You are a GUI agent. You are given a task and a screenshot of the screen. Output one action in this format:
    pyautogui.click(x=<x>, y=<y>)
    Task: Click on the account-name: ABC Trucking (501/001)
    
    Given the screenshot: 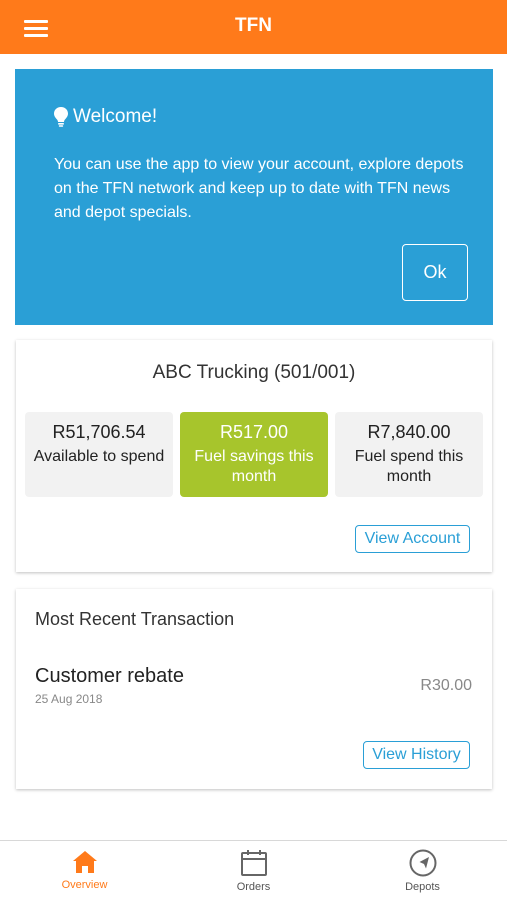 What is the action you would take?
    pyautogui.click(x=254, y=372)
    